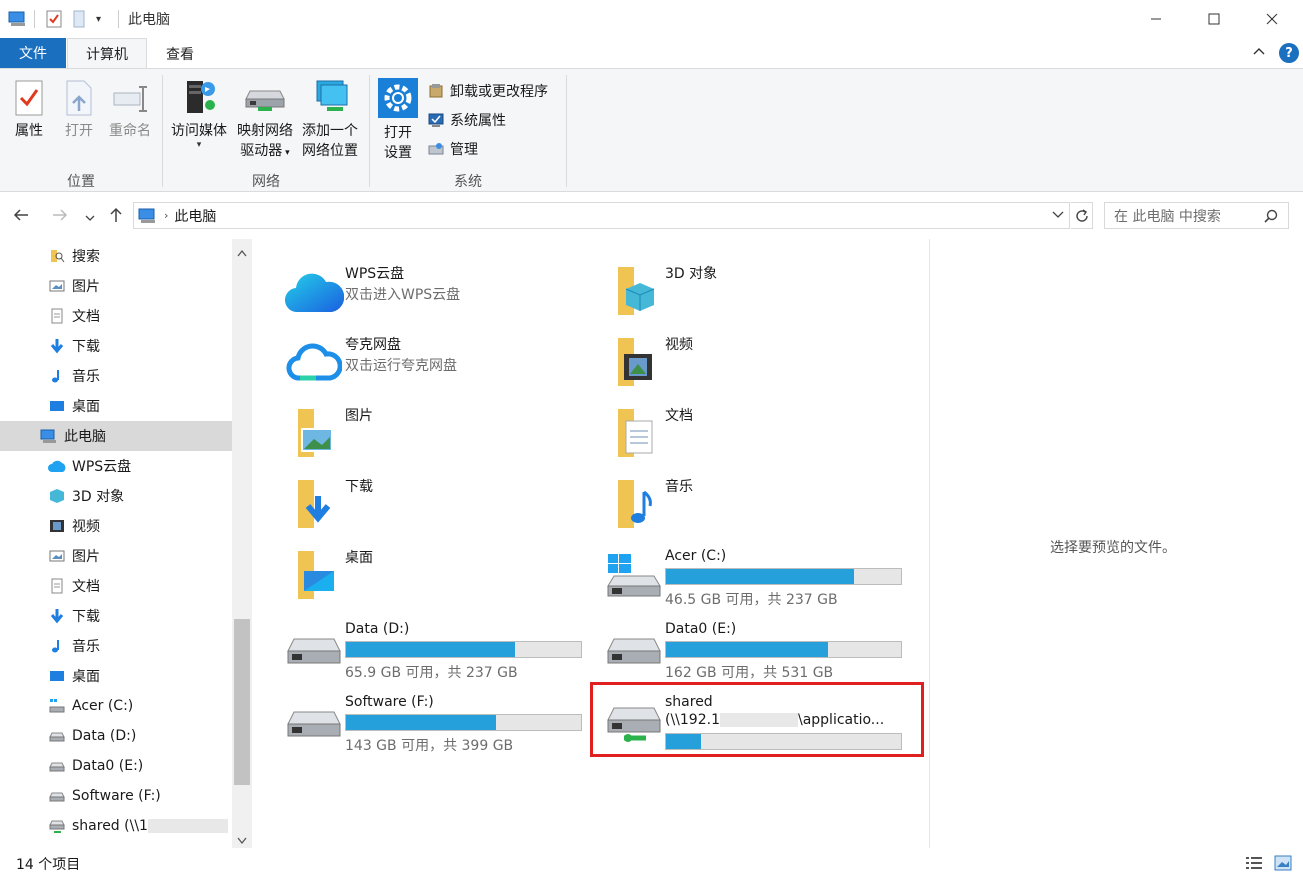  What do you see at coordinates (437, 436) in the screenshot?
I see `item-pictures: 图片` at bounding box center [437, 436].